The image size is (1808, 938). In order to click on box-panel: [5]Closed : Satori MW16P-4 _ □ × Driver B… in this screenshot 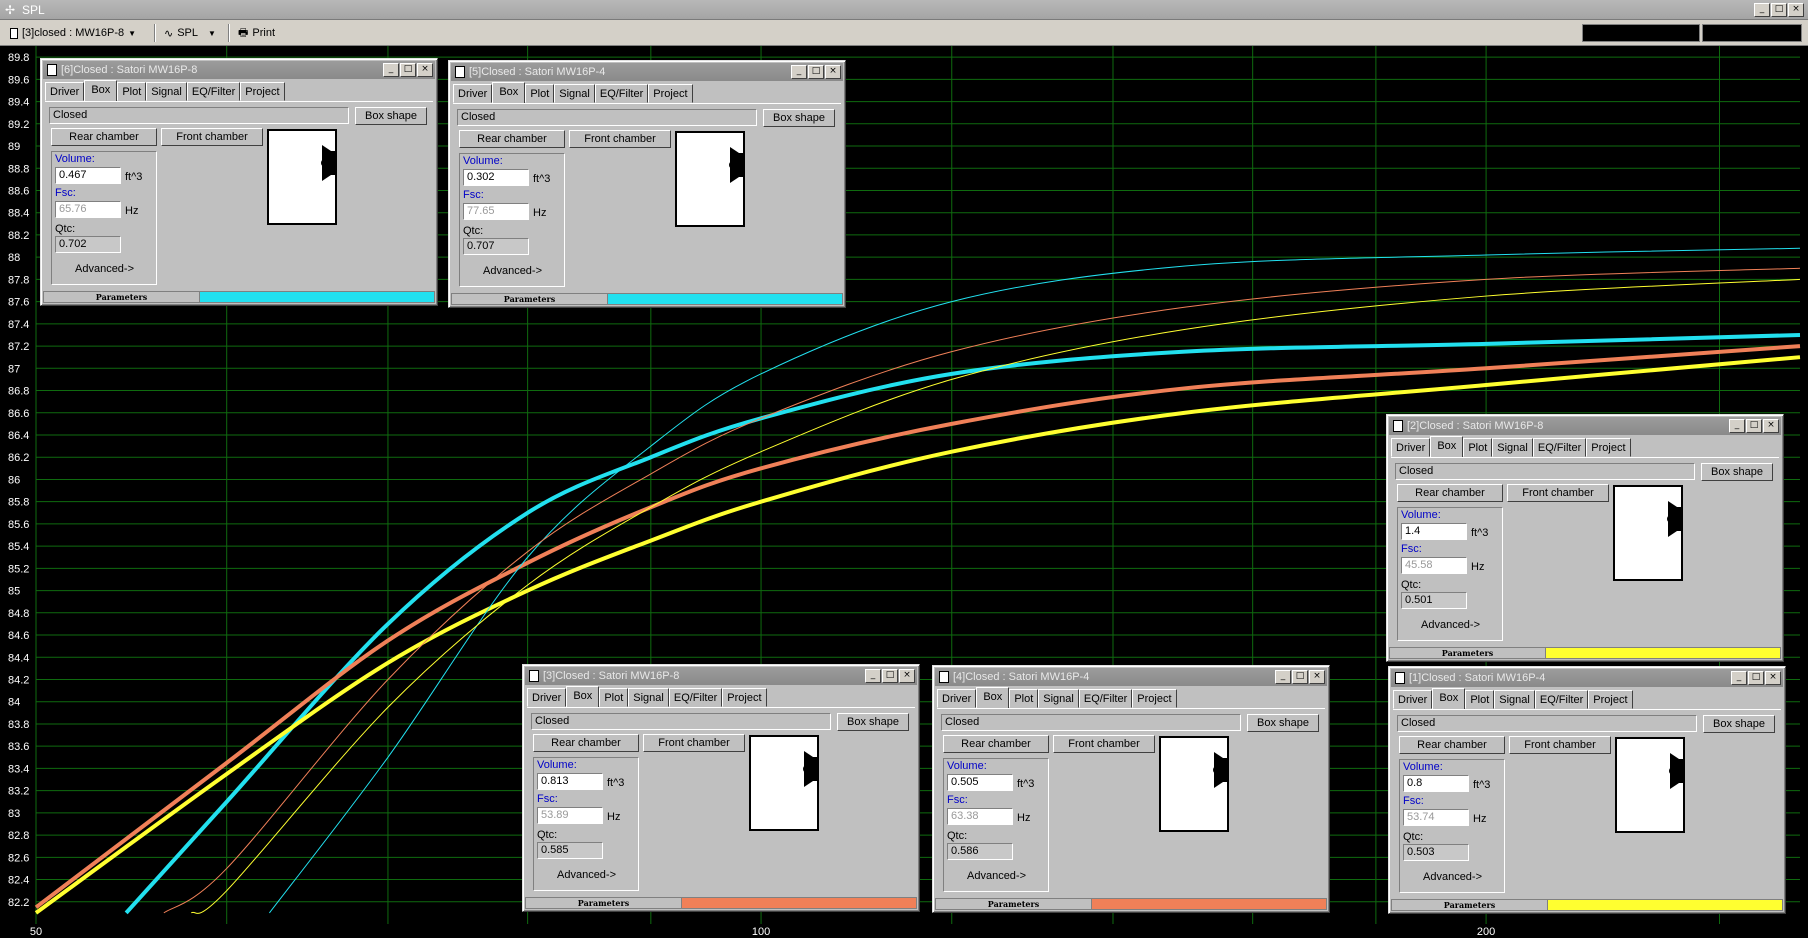, I will do `click(647, 184)`.